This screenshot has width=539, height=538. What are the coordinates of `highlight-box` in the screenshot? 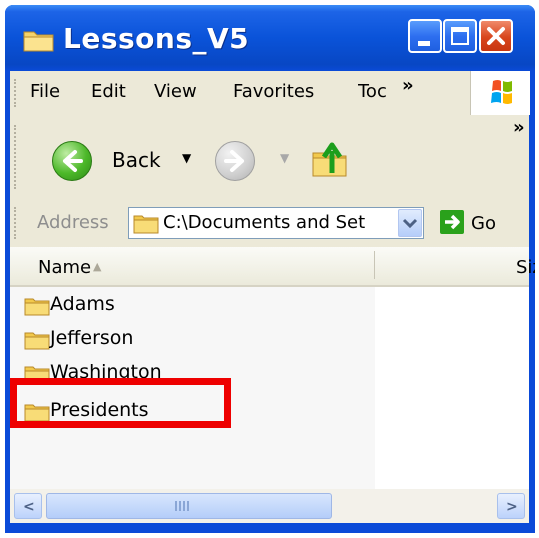 It's located at (120, 403).